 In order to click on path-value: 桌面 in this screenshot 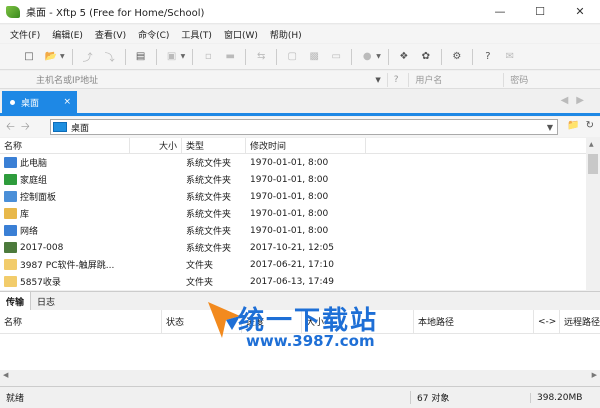, I will do `click(80, 128)`.